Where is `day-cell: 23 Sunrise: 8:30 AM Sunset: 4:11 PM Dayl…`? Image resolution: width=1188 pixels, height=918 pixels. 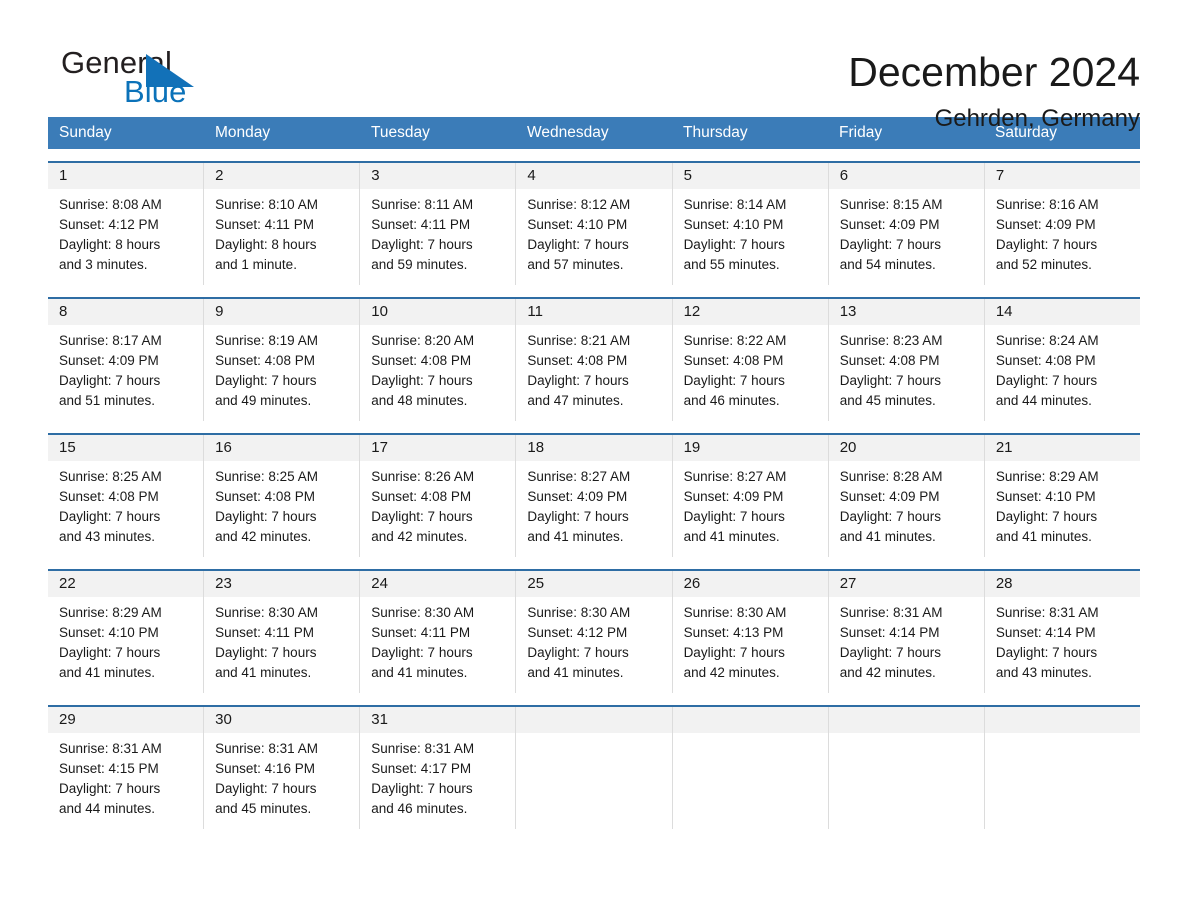 day-cell: 23 Sunrise: 8:30 AM Sunset: 4:11 PM Dayl… is located at coordinates (282, 632).